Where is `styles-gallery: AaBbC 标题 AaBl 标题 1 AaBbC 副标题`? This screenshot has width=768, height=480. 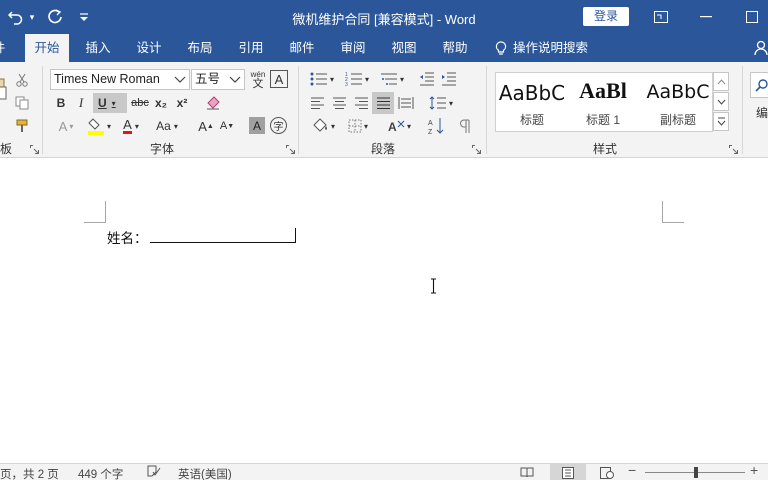
styles-gallery: AaBbC 标题 AaBl 标题 1 AaBbC 副标题 is located at coordinates (604, 102).